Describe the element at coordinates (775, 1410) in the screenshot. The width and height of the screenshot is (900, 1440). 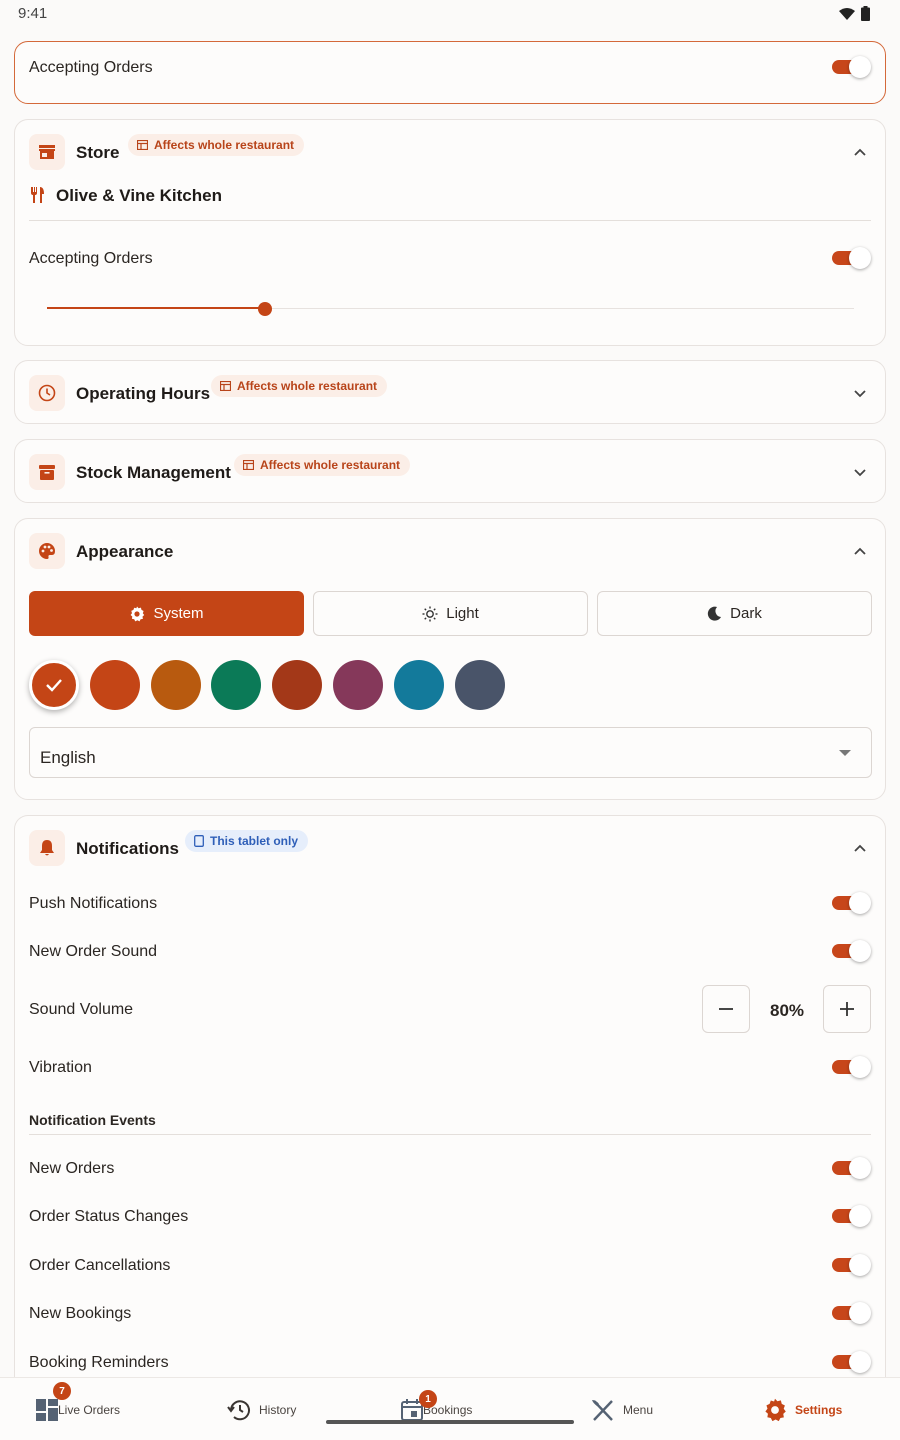
I see `settings-gear-icon` at that location.